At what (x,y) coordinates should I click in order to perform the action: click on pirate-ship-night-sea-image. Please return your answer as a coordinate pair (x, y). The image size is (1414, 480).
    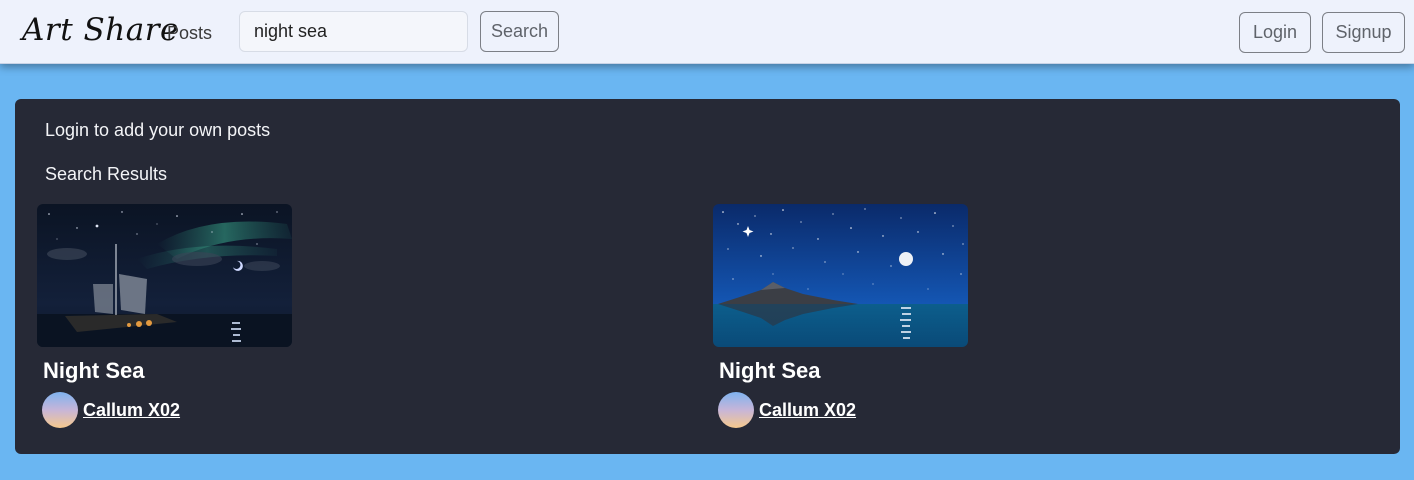
    Looking at the image, I should click on (164, 275).